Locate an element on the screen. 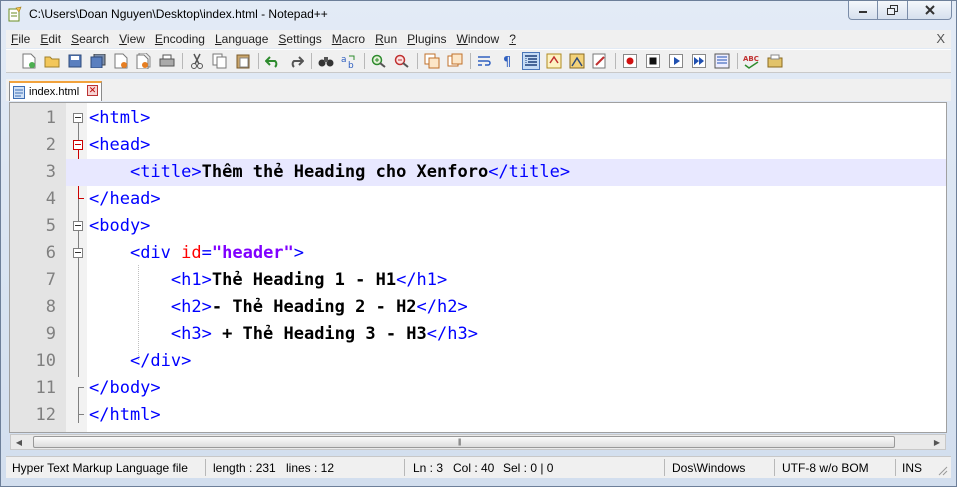  cut-button is located at coordinates (197, 61).